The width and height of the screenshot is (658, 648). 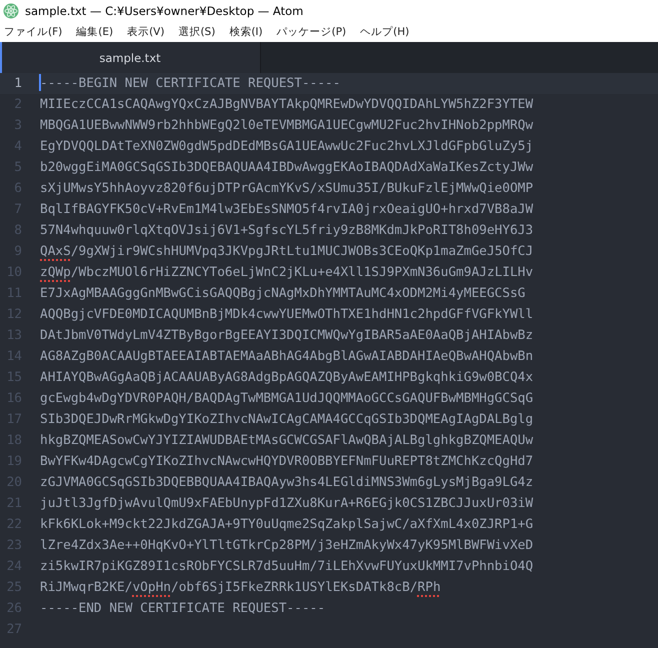 What do you see at coordinates (287, 335) in the screenshot?
I see `code-line: DAtJbmV0TWdyLmV4ZTByBgorBgEEAYI3DQICMWQwYgIBAR5aAE0AaQBjAHIAbwBz` at bounding box center [287, 335].